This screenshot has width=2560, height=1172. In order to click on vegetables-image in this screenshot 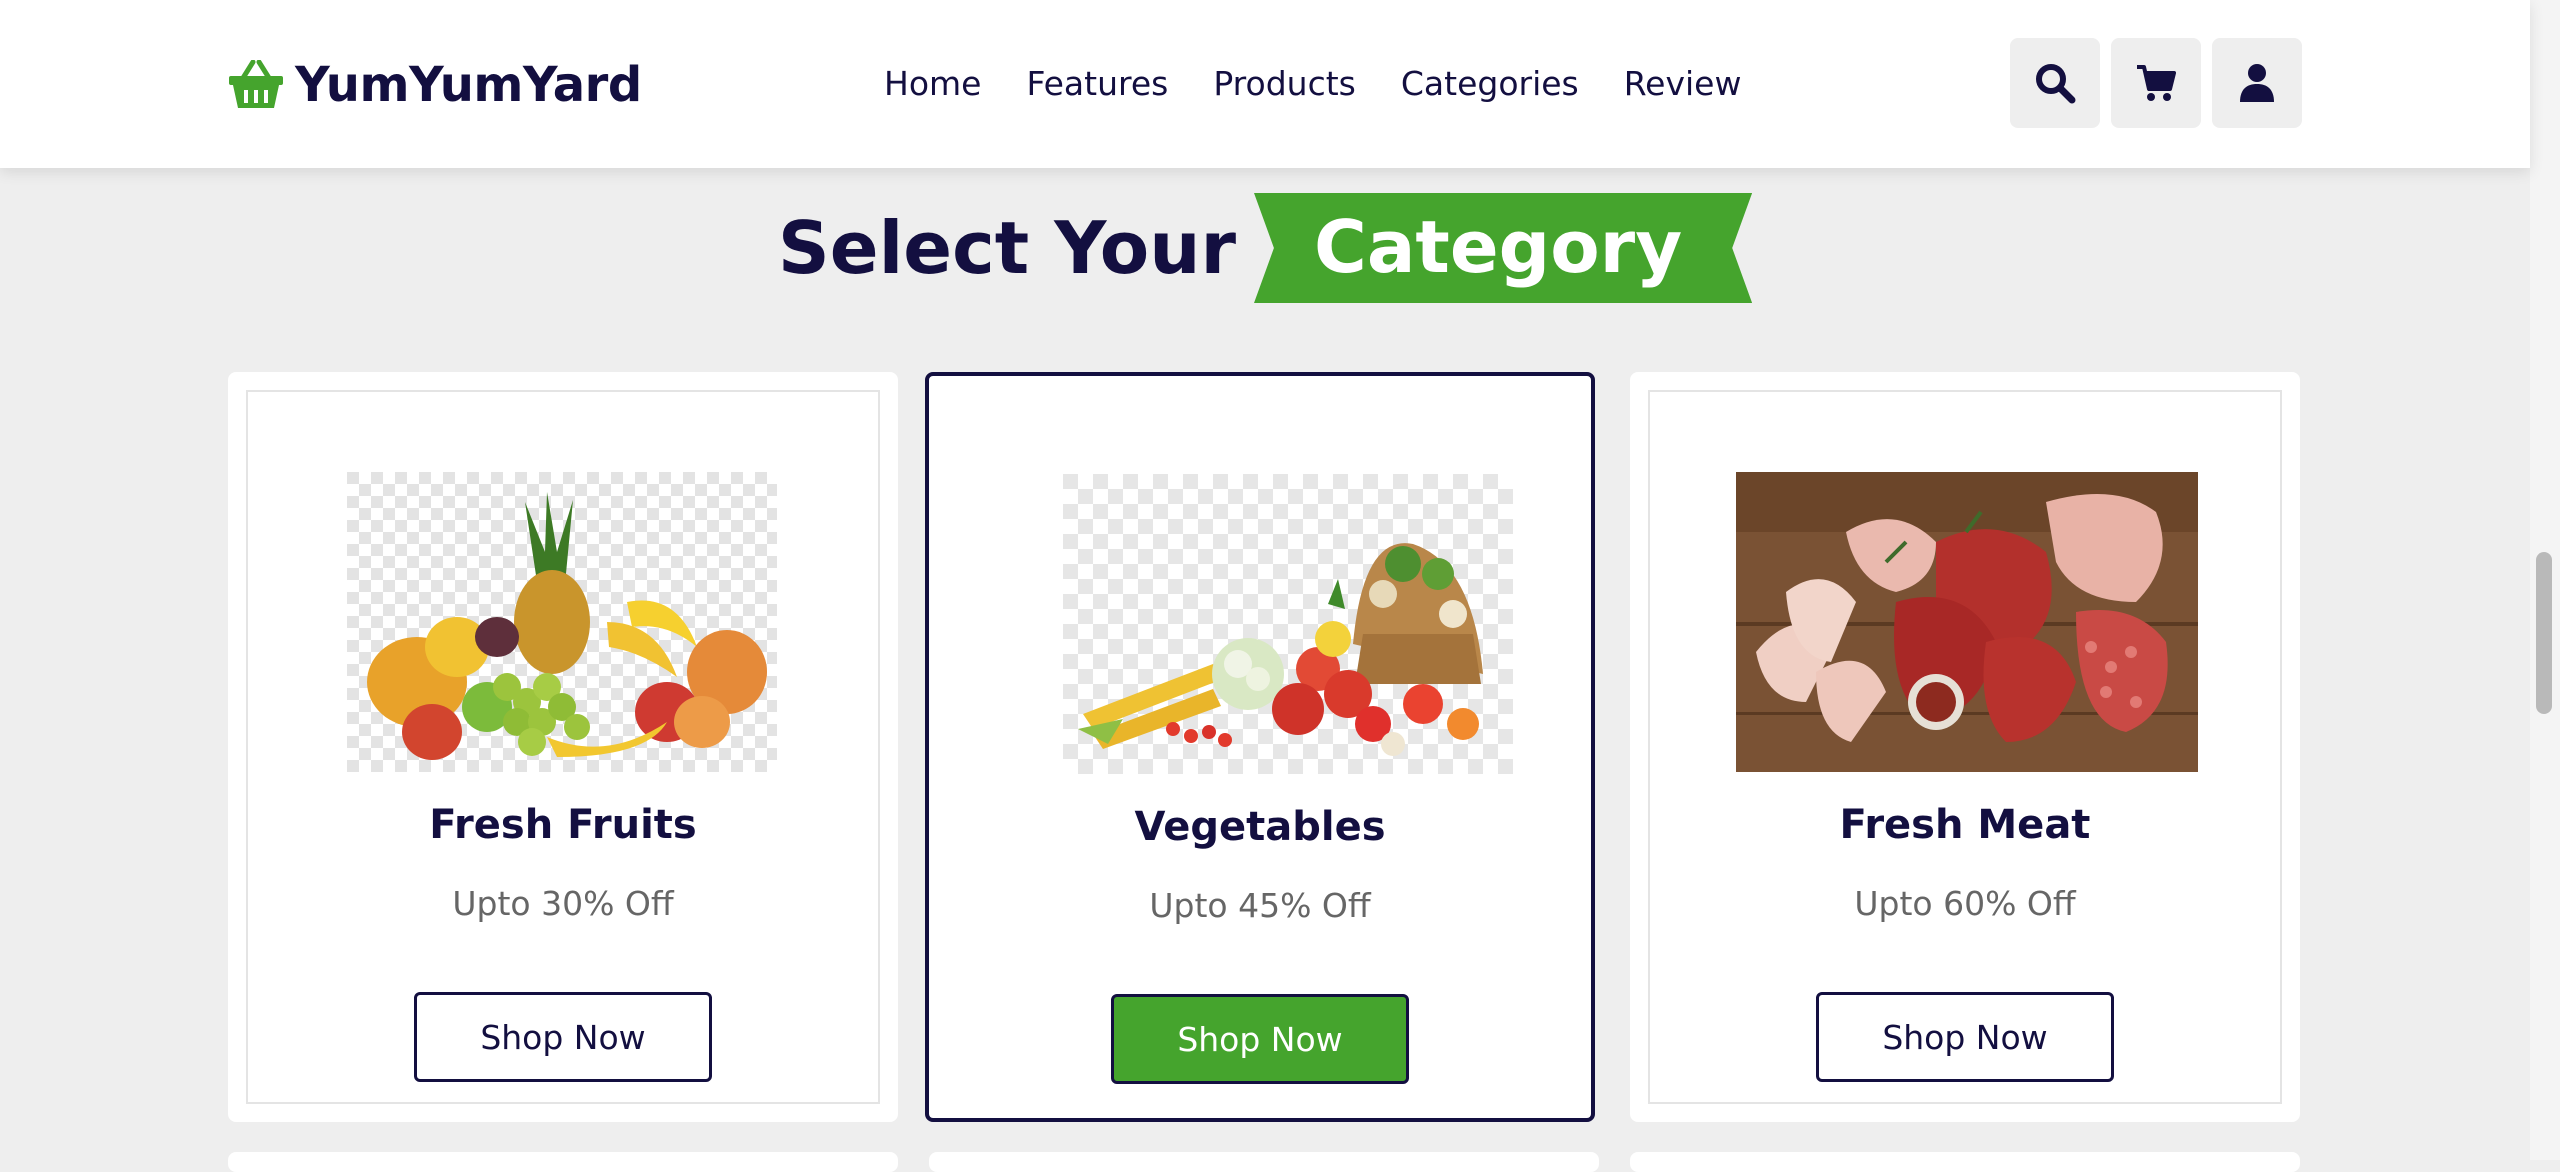, I will do `click(1288, 624)`.